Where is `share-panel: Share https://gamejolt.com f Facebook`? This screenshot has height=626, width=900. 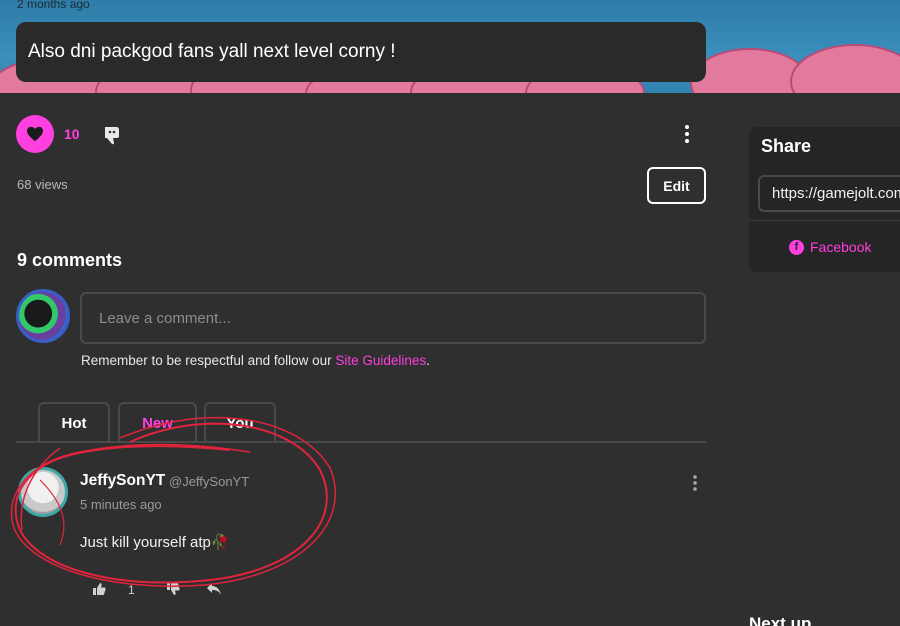
share-panel: Share https://gamejolt.com f Facebook is located at coordinates (824, 199).